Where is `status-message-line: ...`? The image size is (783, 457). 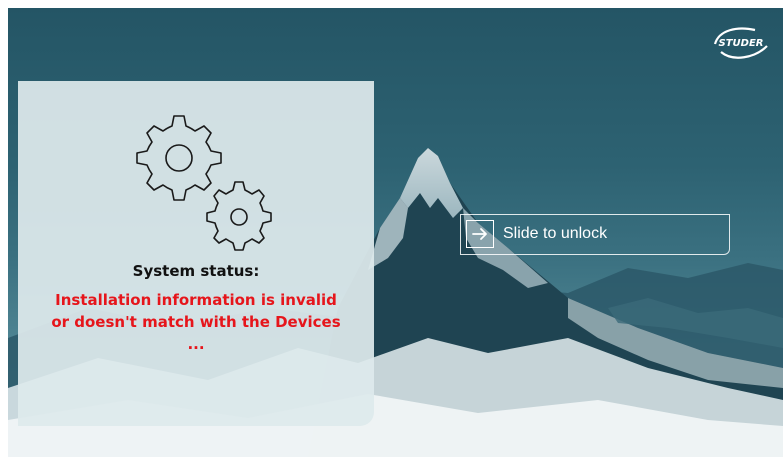 status-message-line: ... is located at coordinates (196, 344).